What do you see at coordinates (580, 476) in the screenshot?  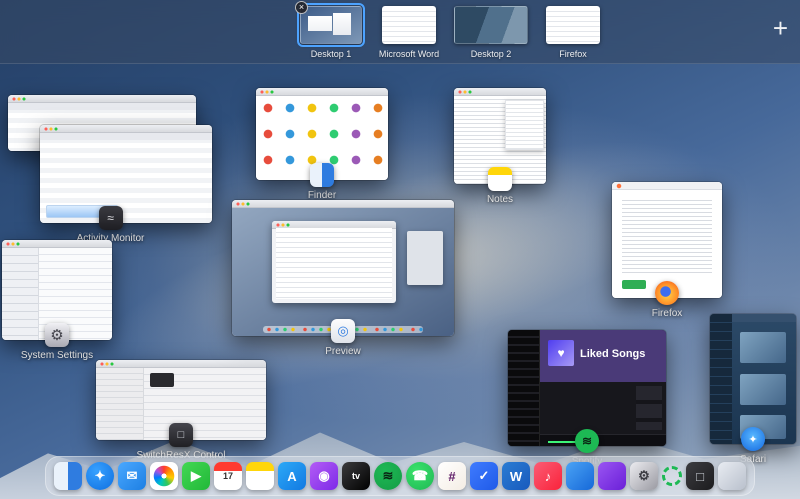 I see `blue-app-dock-icon` at bounding box center [580, 476].